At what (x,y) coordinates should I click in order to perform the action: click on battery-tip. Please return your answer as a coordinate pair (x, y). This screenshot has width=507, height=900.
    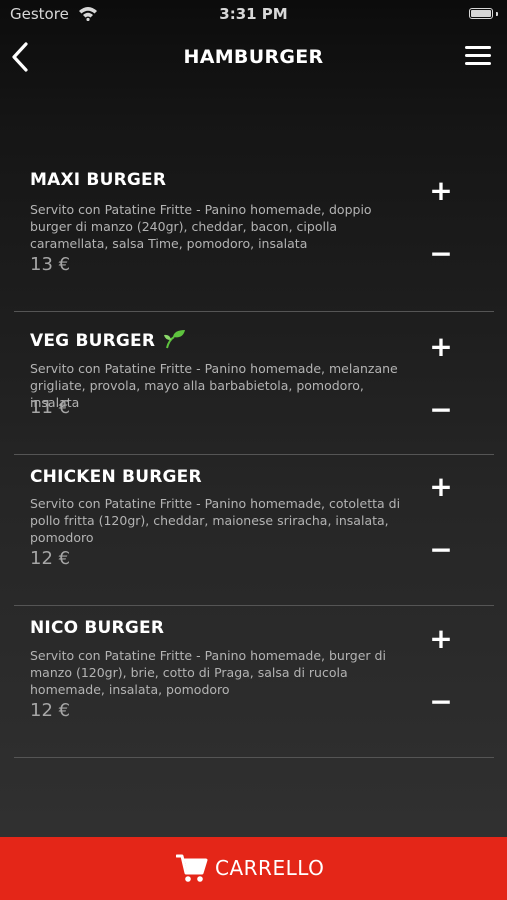
    Looking at the image, I should click on (497, 14).